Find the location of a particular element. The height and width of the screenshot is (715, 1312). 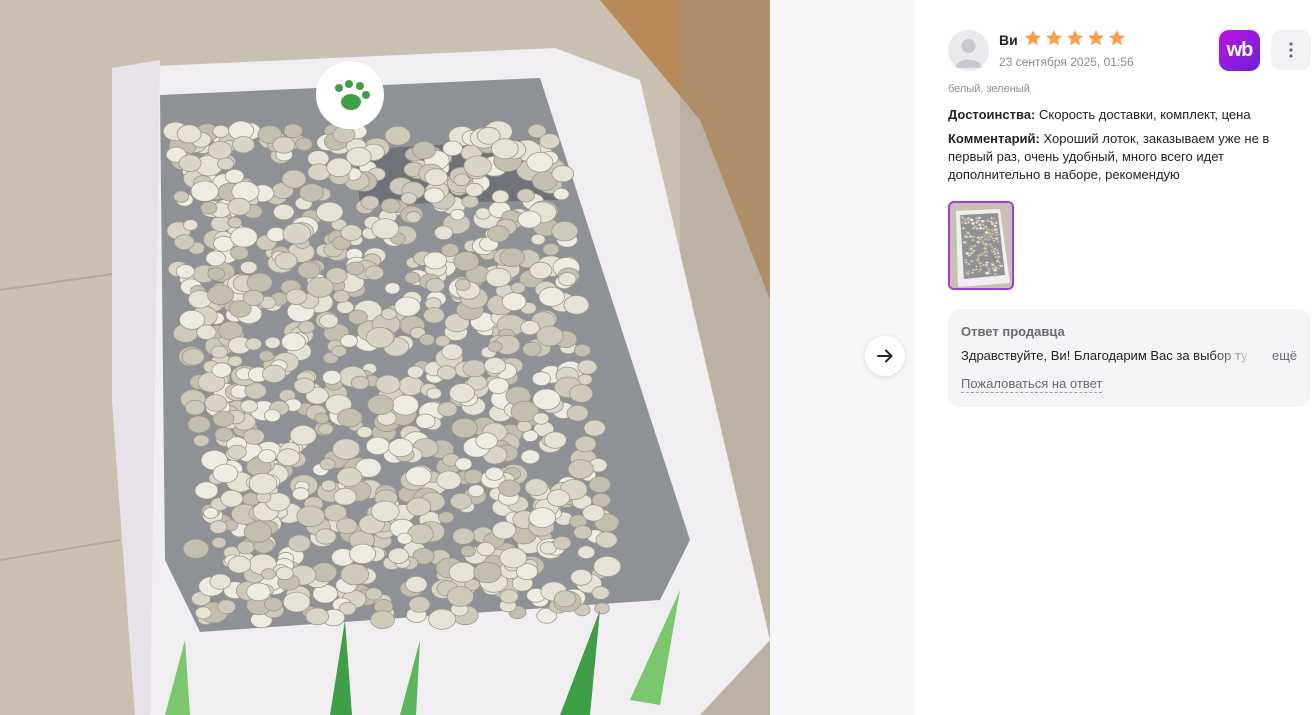

review-date: 23 сентября 2025, 01:56 is located at coordinates (1066, 62).